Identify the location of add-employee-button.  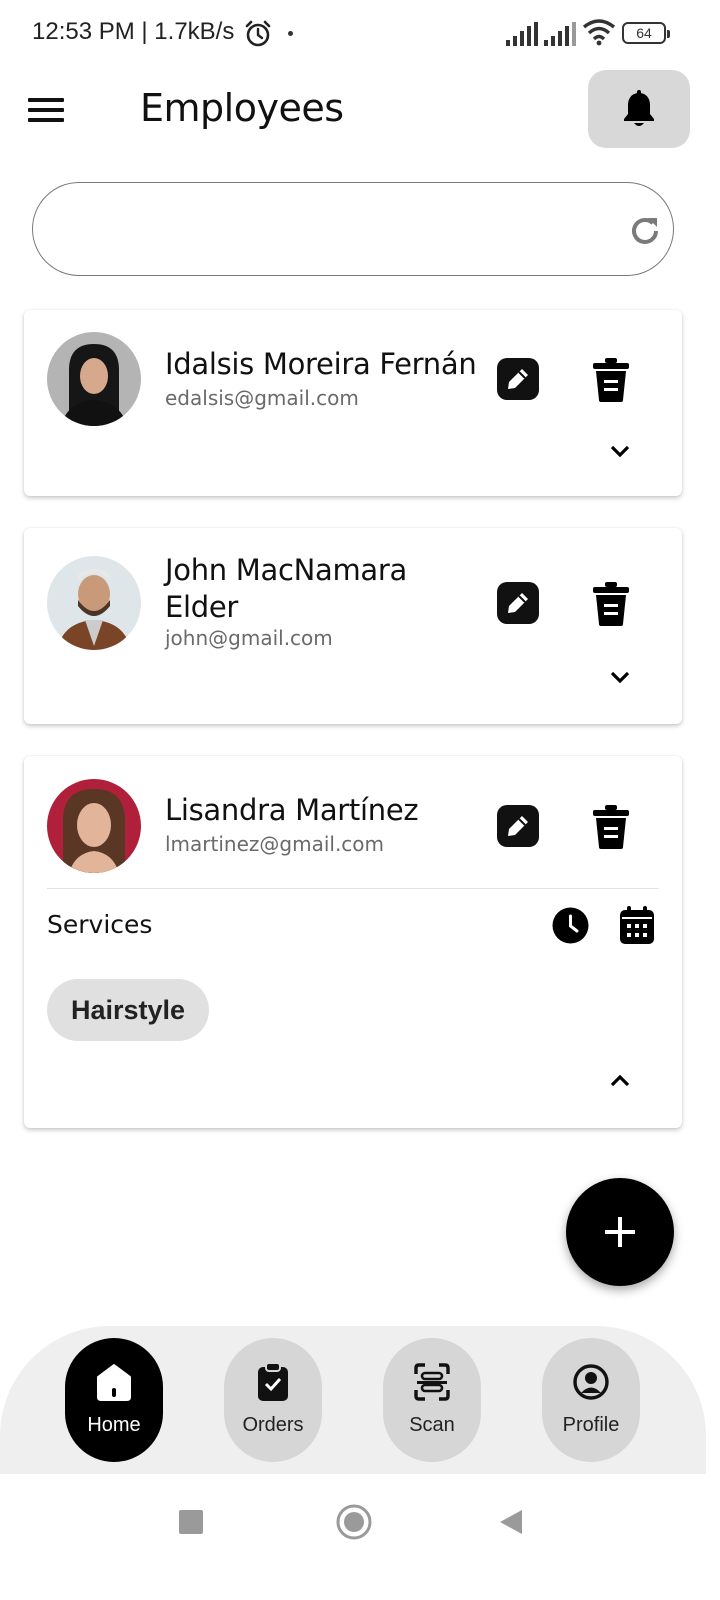
(620, 1232).